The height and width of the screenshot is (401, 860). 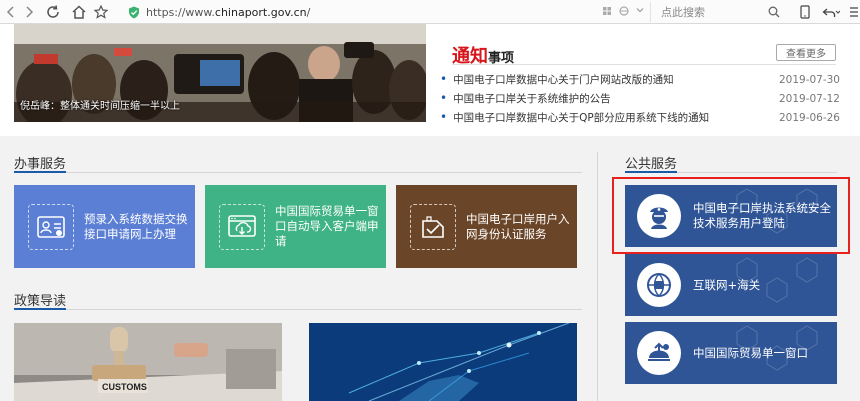 I want to click on customs-officer-icon, so click(x=659, y=216).